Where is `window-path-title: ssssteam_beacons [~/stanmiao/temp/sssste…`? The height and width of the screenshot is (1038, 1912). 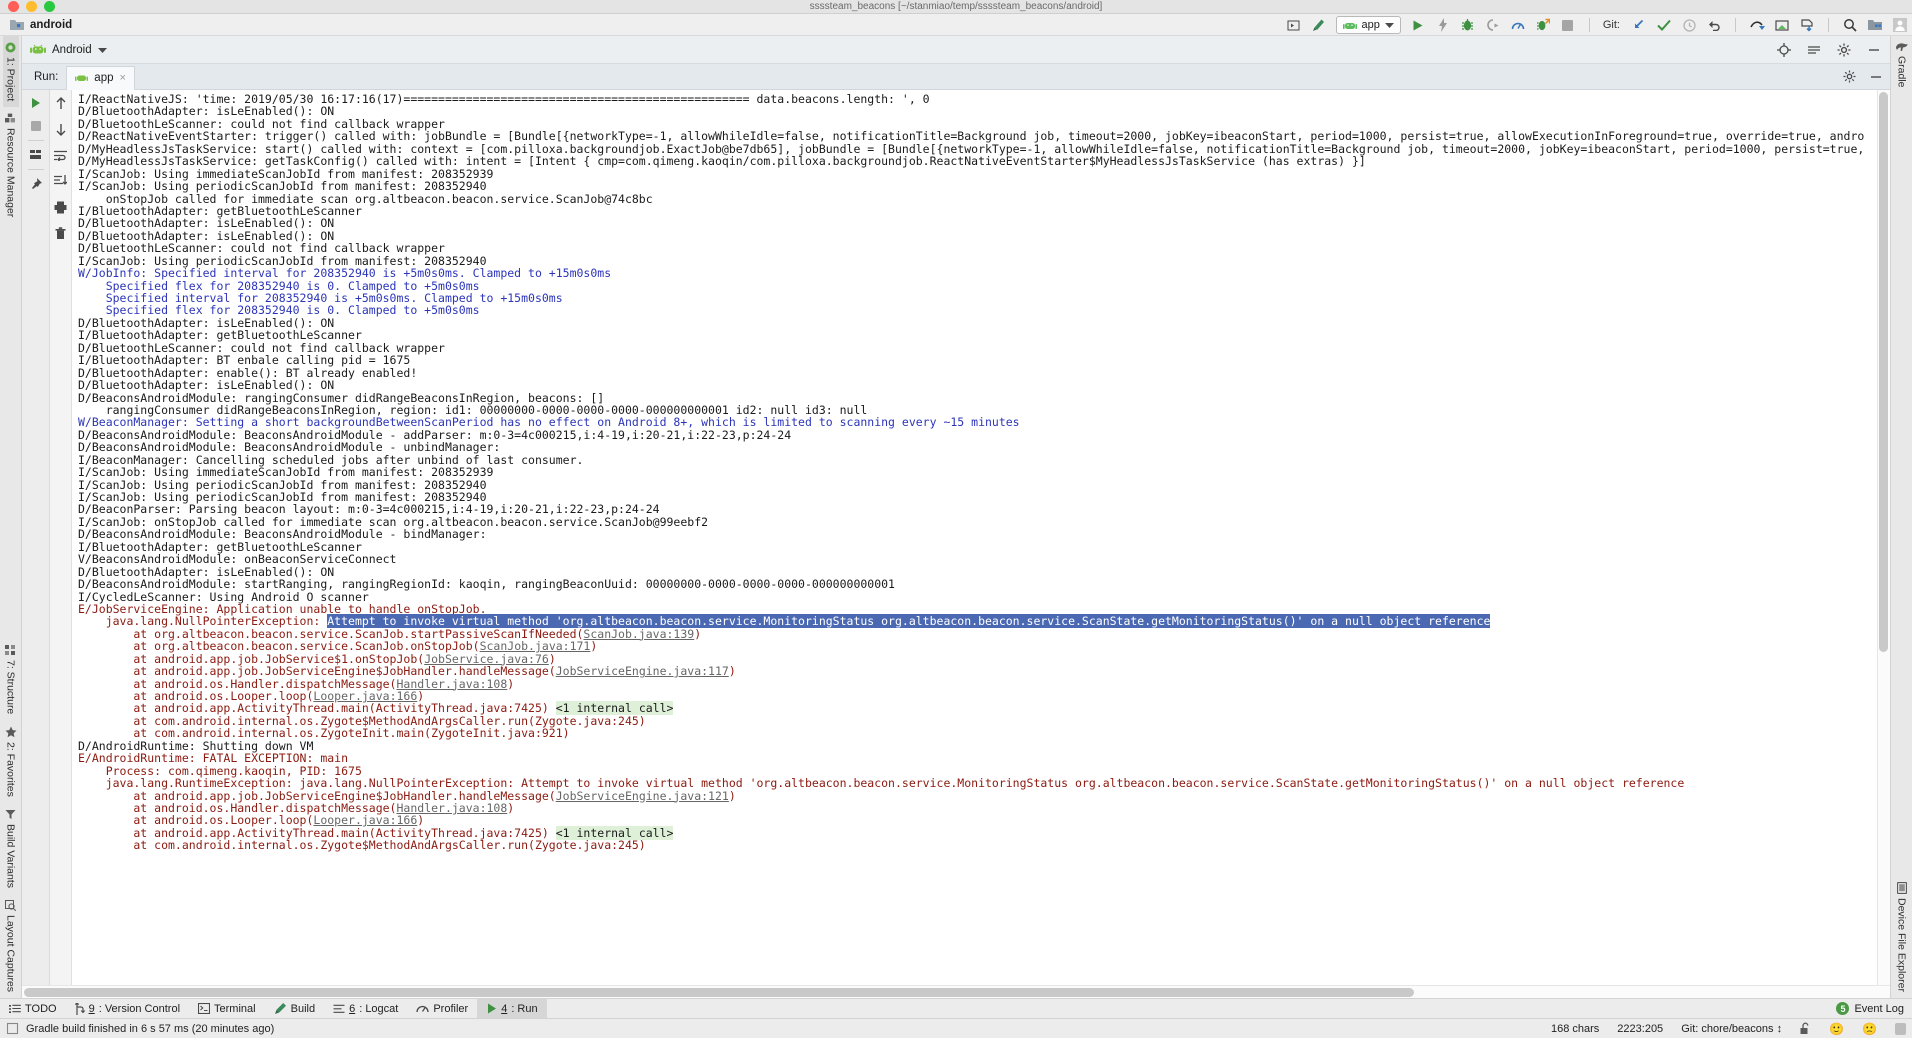
window-path-title: ssssteam_beacons [~/stanmiao/temp/sssste… is located at coordinates (956, 6).